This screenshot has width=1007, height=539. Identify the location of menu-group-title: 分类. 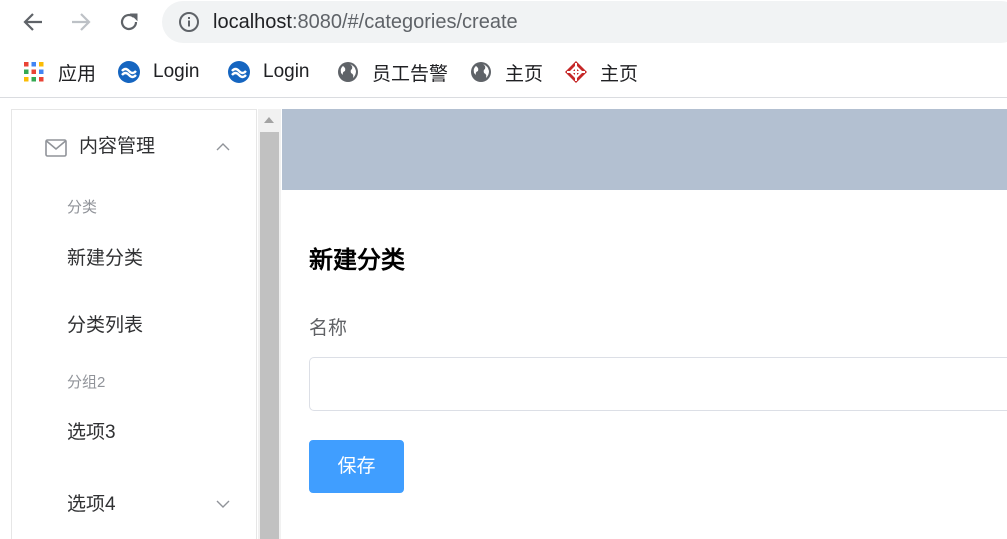
(82, 207).